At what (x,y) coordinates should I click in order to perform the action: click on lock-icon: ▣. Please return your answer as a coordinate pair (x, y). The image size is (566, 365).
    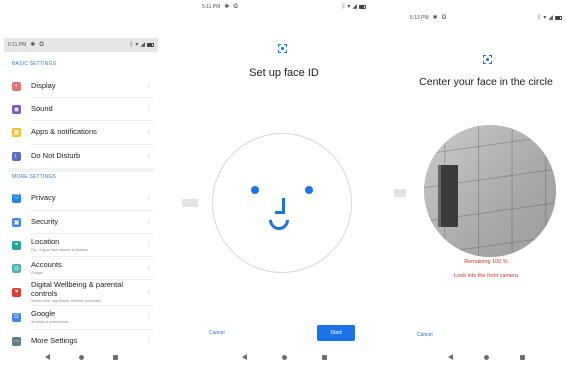
    Looking at the image, I should click on (16, 222).